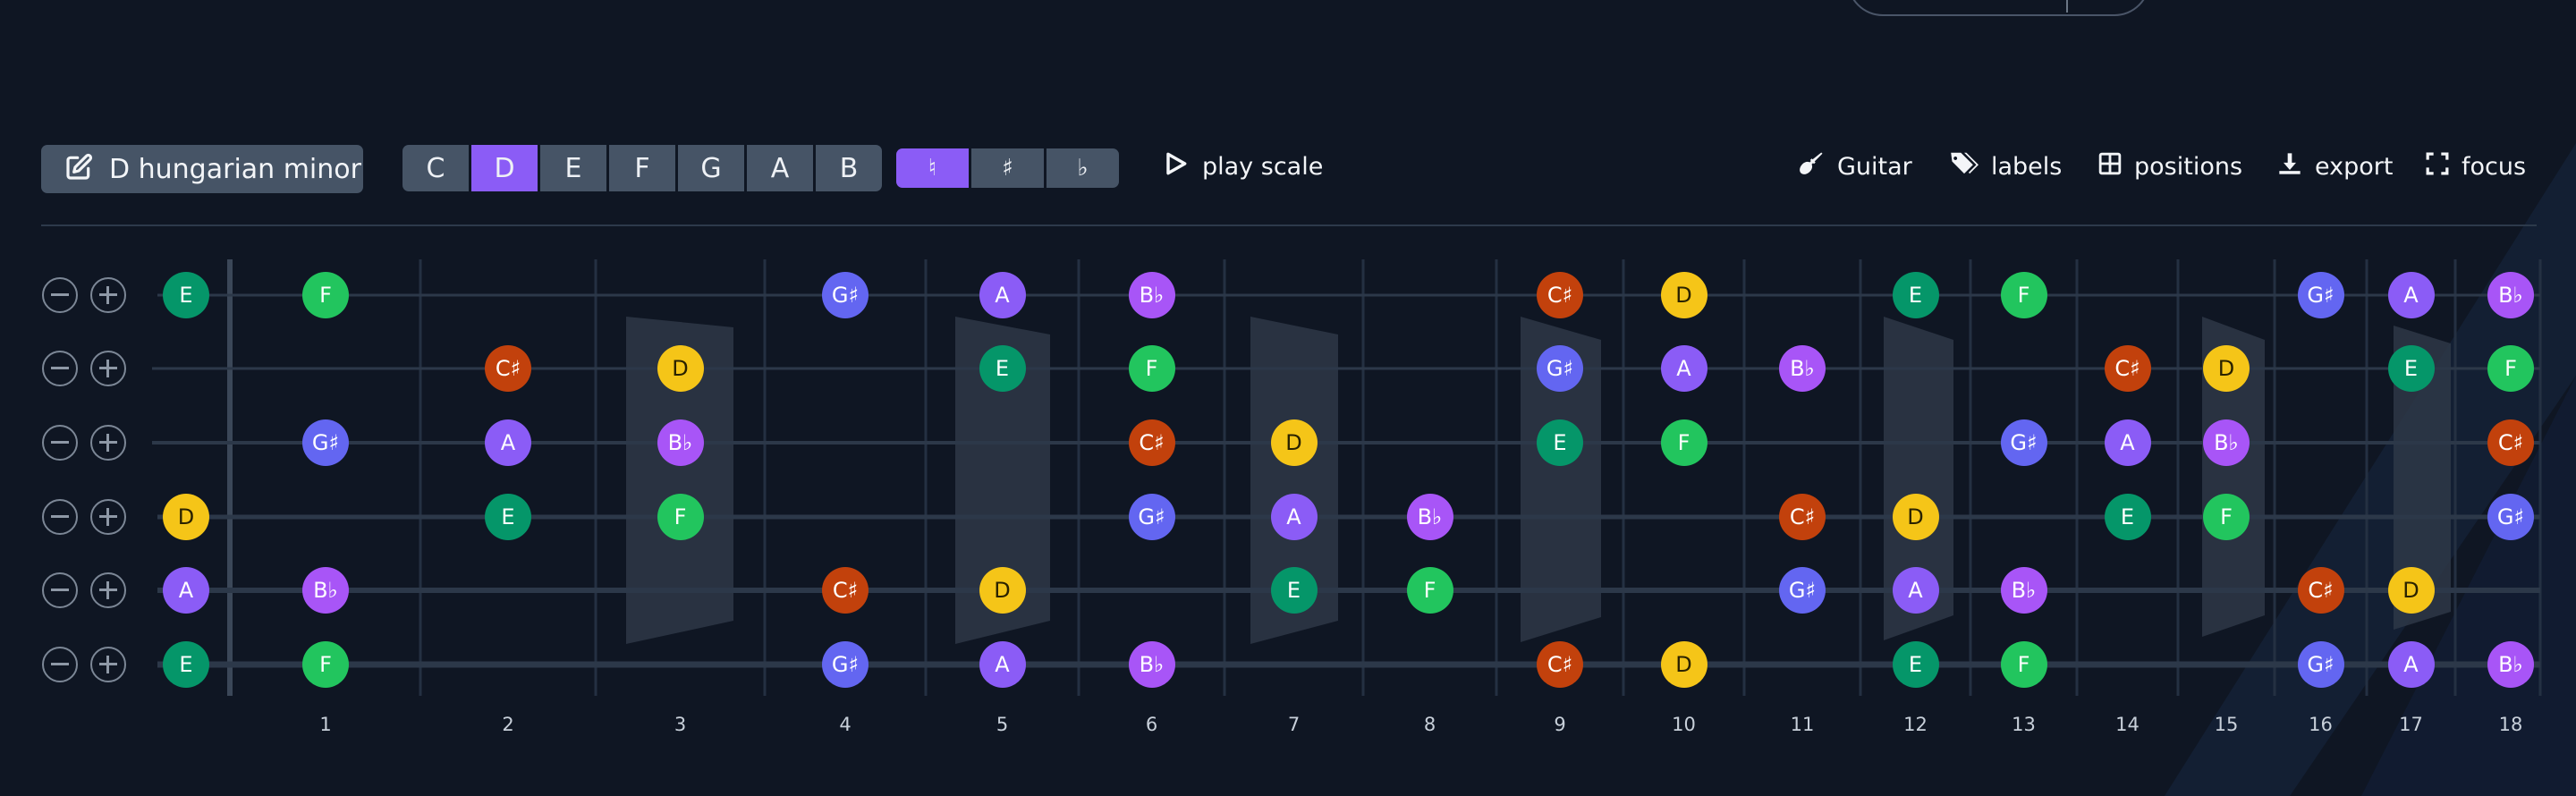 Image resolution: width=2576 pixels, height=796 pixels. I want to click on note-s4-f12: D, so click(1915, 517).